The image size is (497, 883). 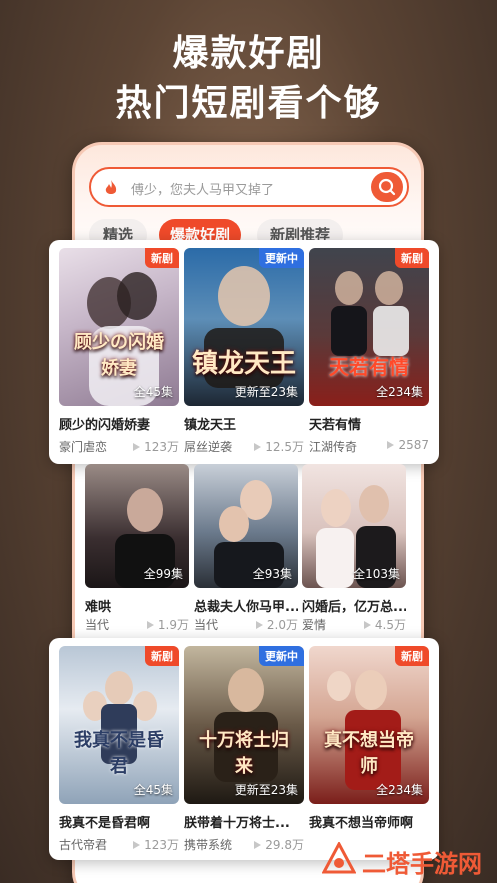 What do you see at coordinates (361, 823) in the screenshot?
I see `drama-title: 我真不想当帝师啊` at bounding box center [361, 823].